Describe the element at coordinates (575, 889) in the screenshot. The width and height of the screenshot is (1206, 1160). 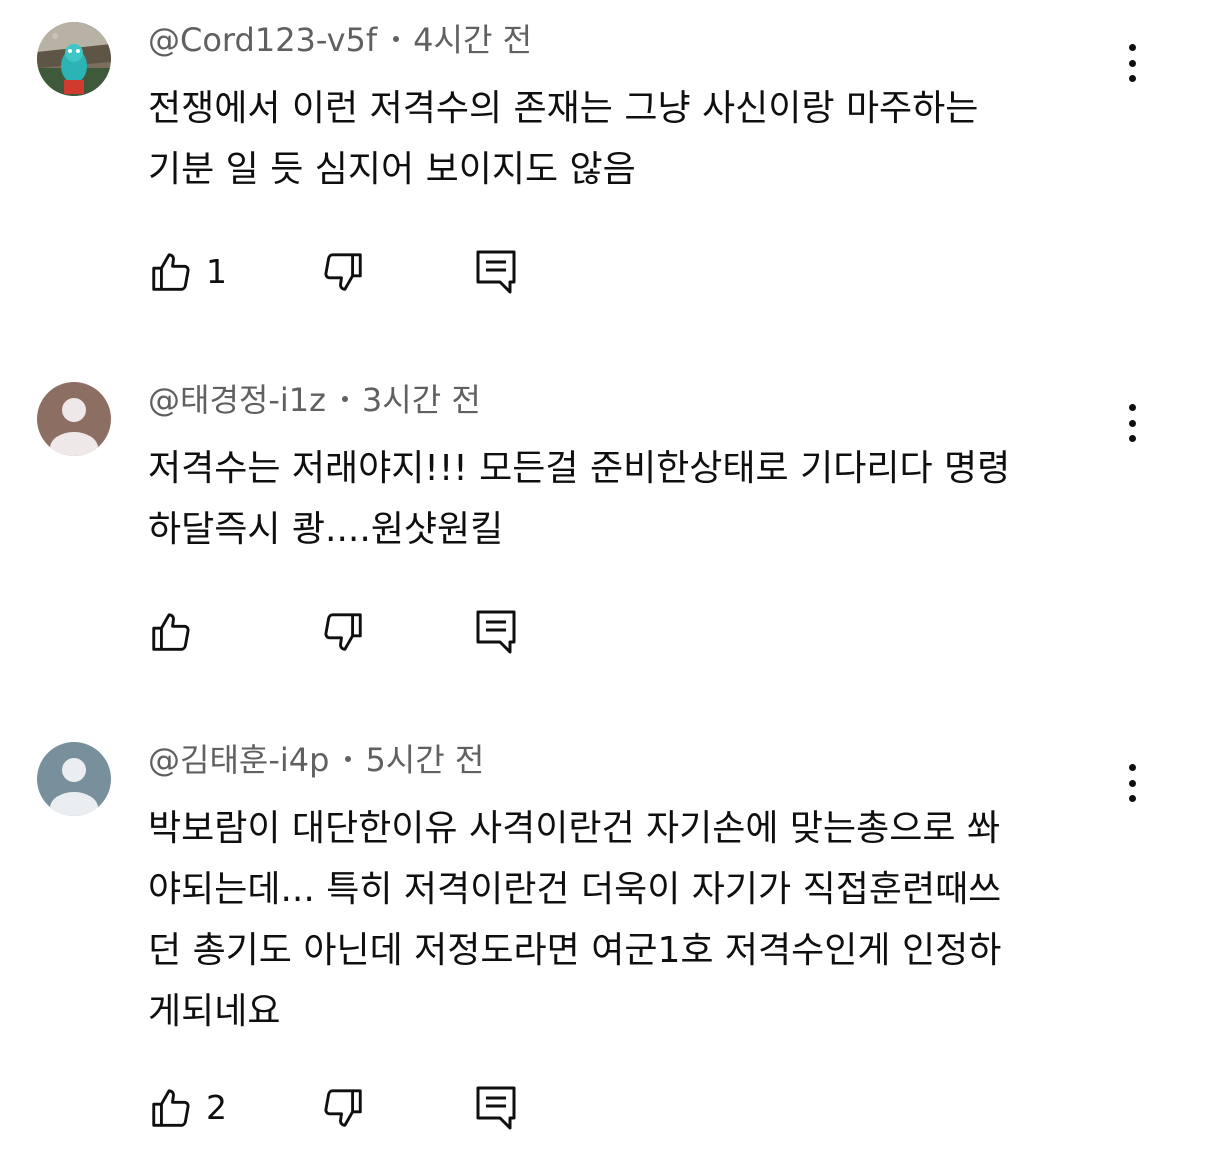
I see `comment-text-line: 야되는데... 특히 저격이란건 더욱이 자기가 직접훈련때쓰` at that location.